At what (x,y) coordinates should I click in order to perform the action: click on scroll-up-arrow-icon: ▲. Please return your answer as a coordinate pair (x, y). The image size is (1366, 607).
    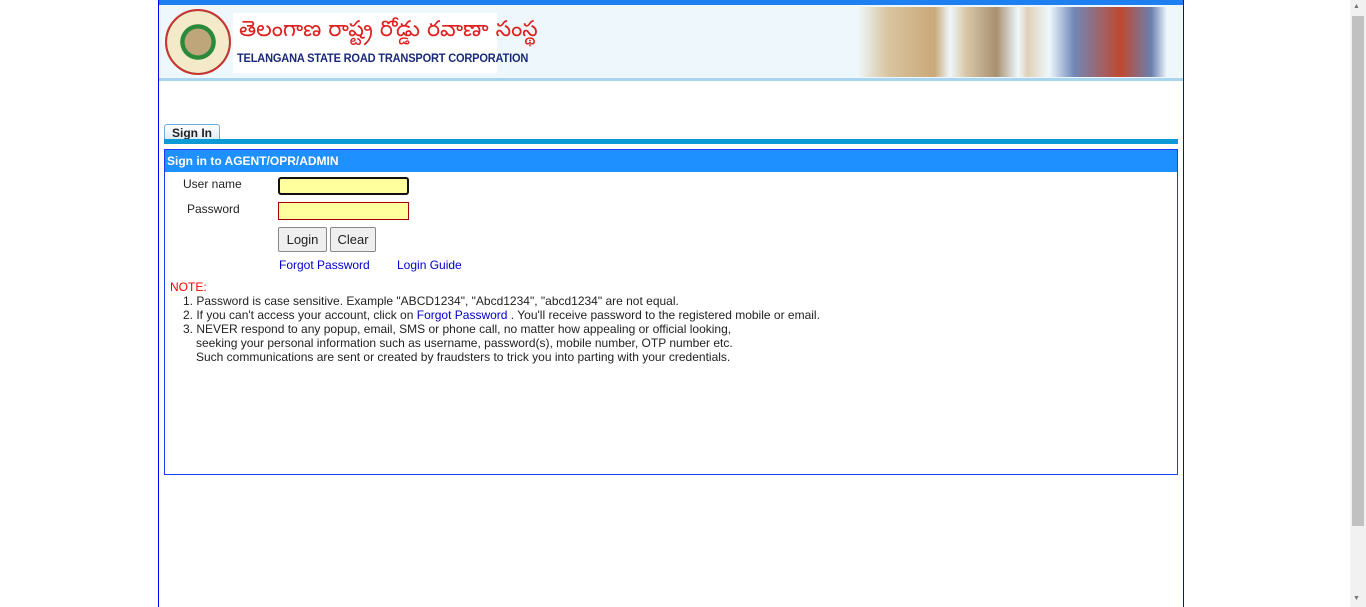
    Looking at the image, I should click on (1356, 6).